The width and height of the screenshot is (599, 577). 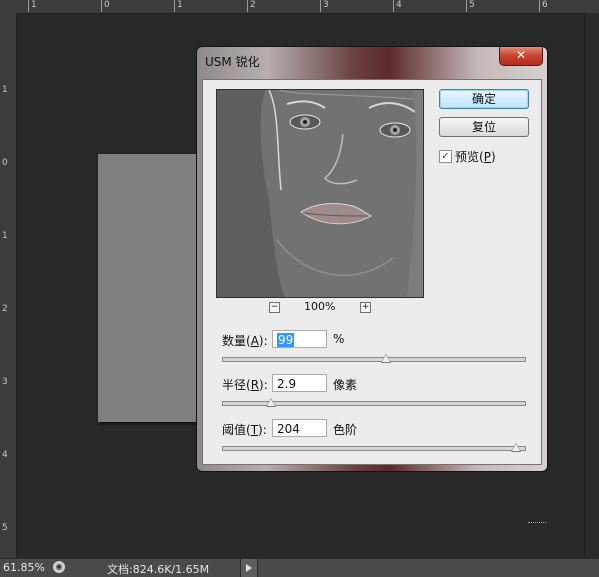 I want to click on radius-unit: 像素, so click(x=345, y=385).